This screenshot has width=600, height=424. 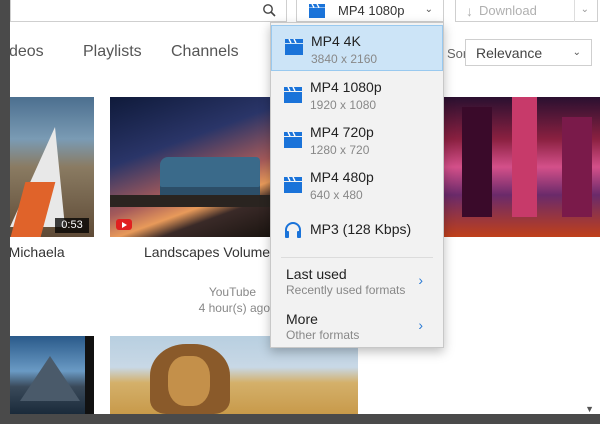 What do you see at coordinates (302, 319) in the screenshot?
I see `more-label: More` at bounding box center [302, 319].